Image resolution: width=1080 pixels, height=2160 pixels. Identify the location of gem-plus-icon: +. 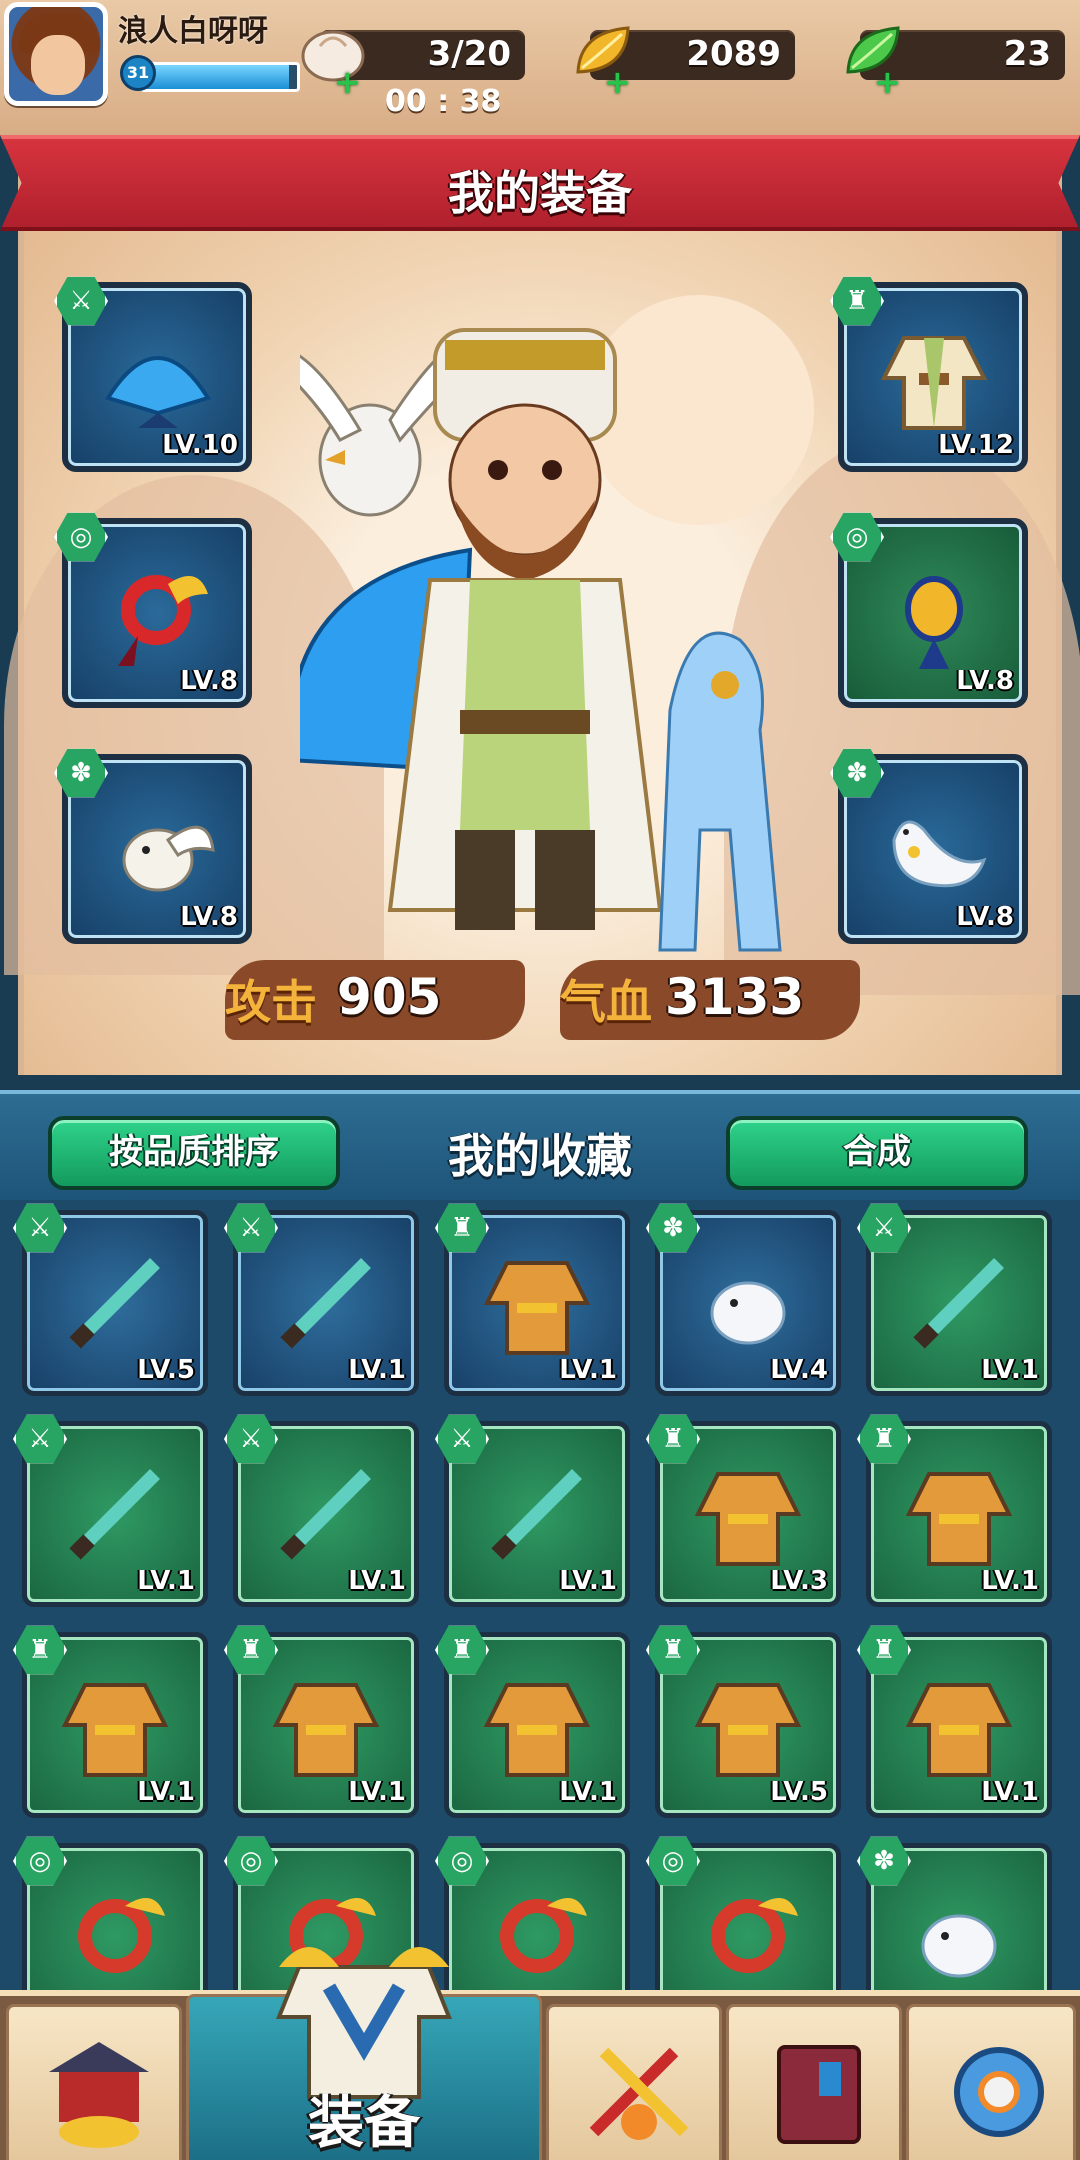
(887, 82).